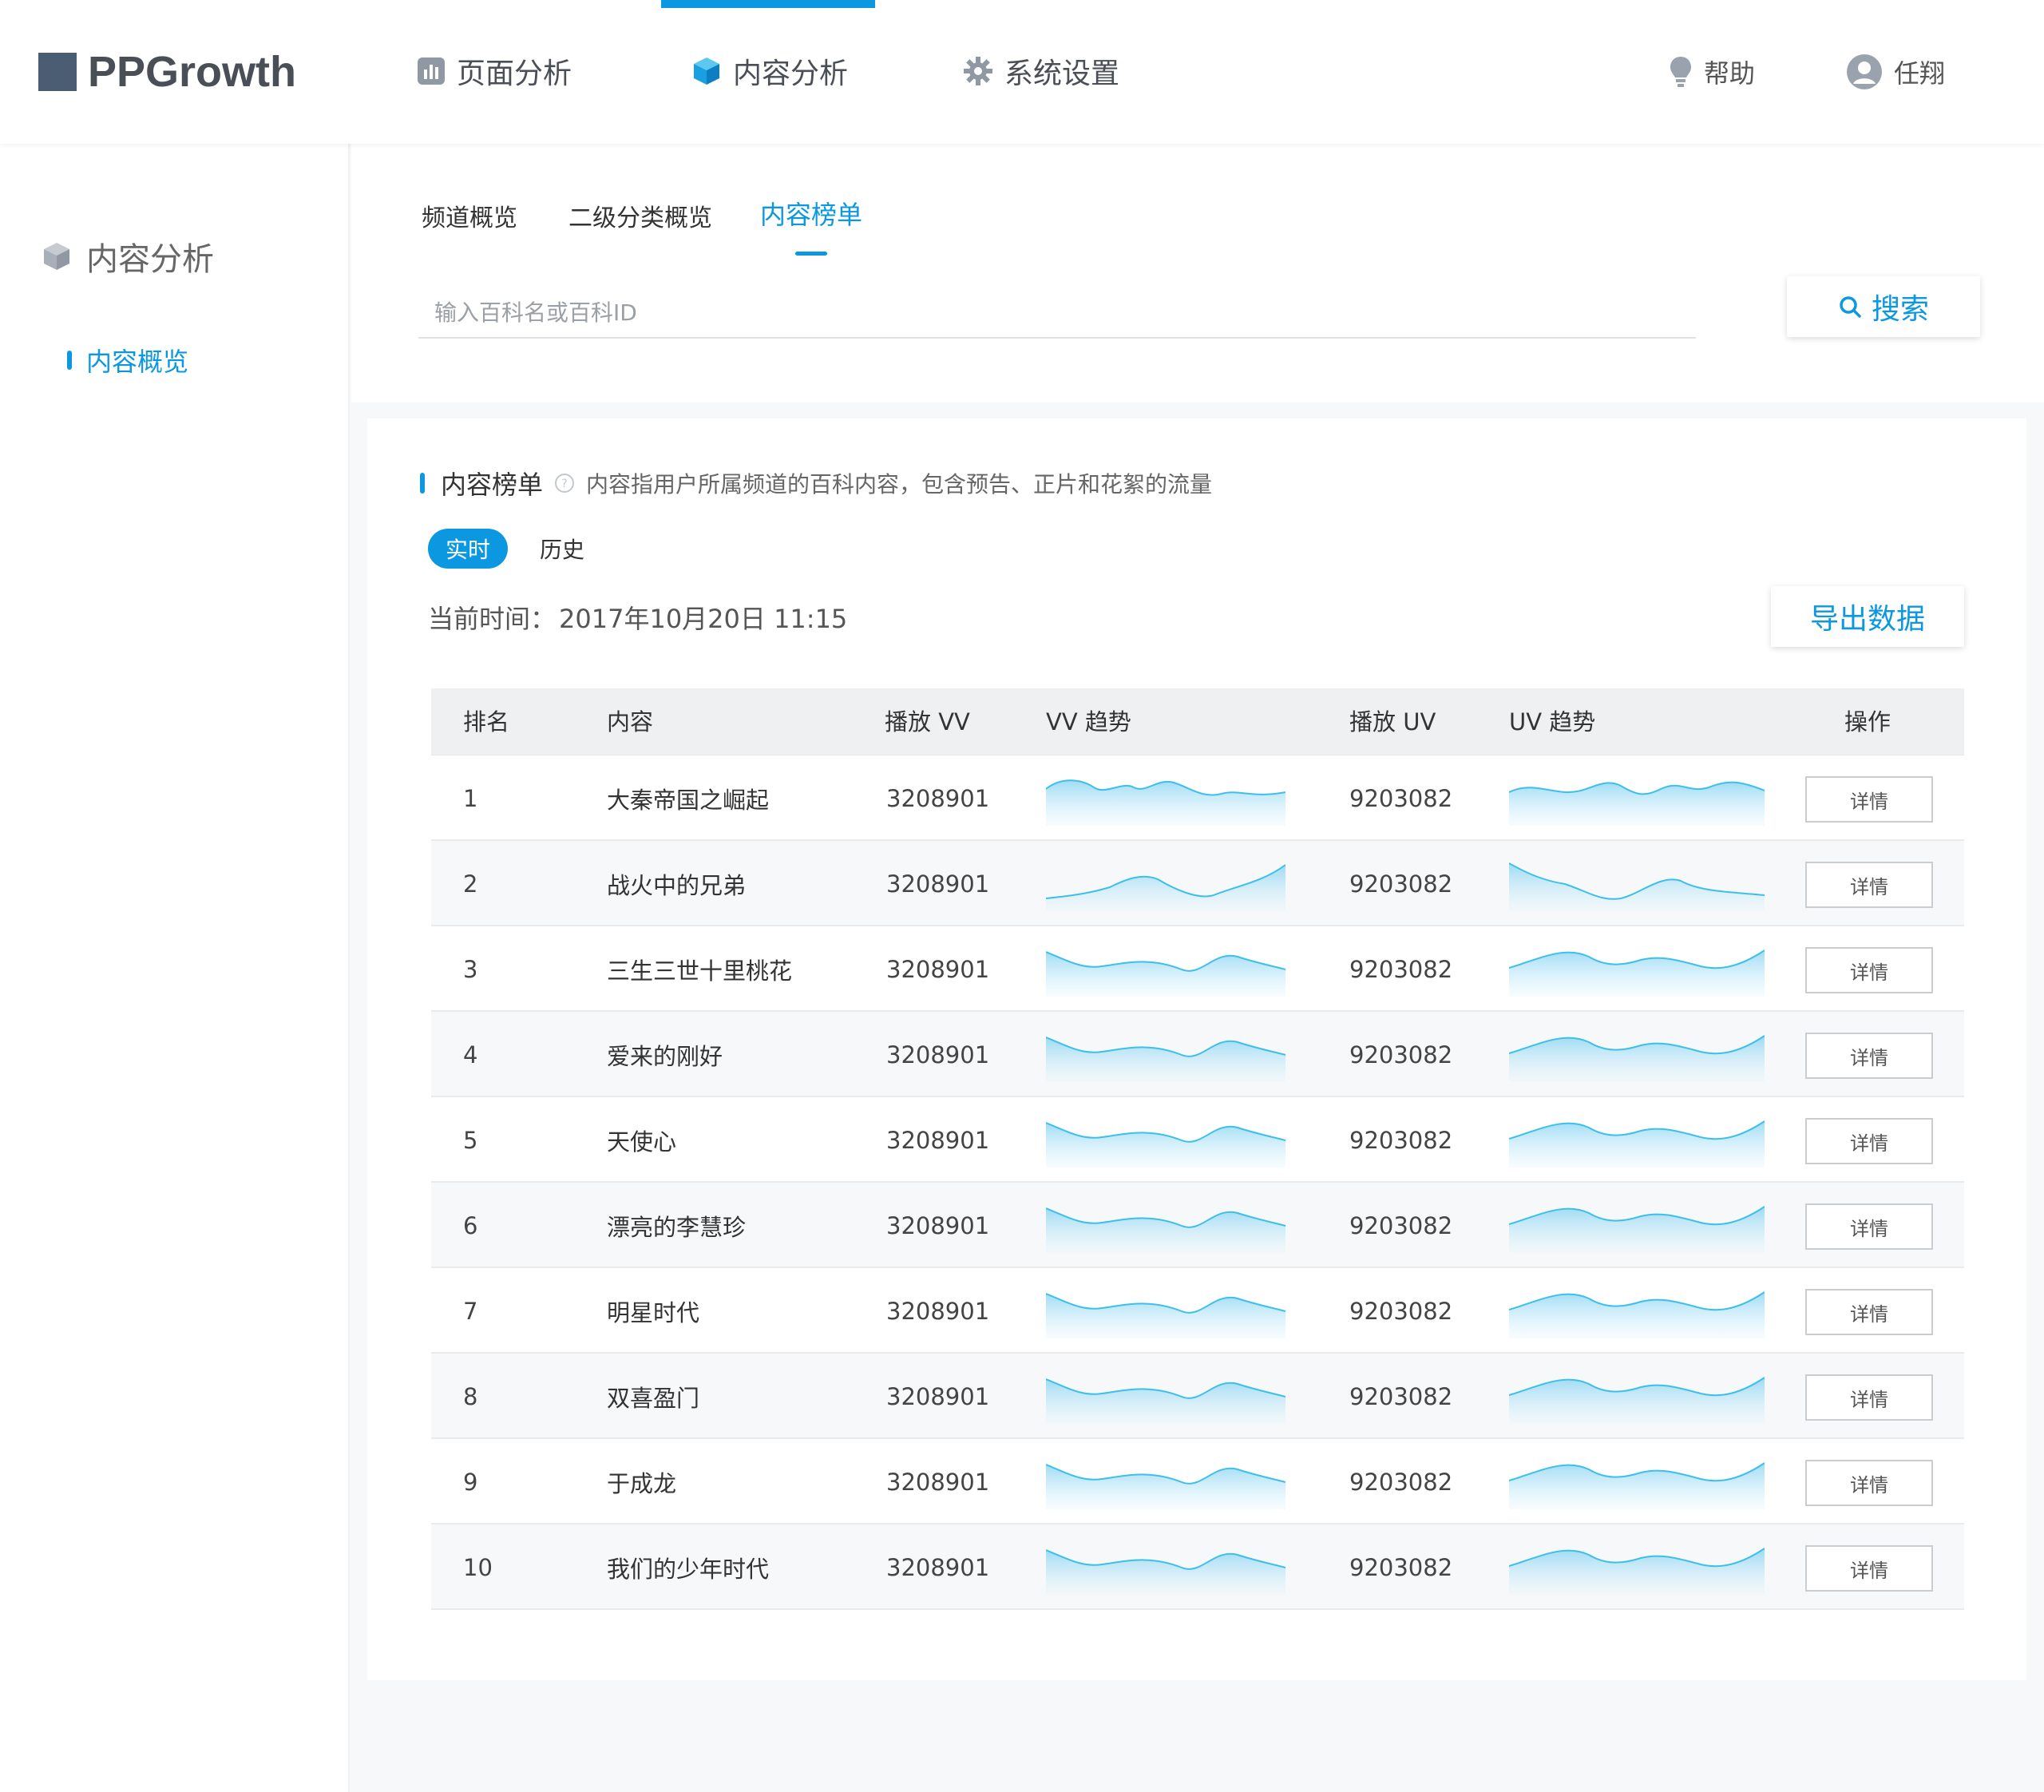  I want to click on table-row: 6 漂亮的李慧珍 3208901 9203082 详情, so click(1197, 1225).